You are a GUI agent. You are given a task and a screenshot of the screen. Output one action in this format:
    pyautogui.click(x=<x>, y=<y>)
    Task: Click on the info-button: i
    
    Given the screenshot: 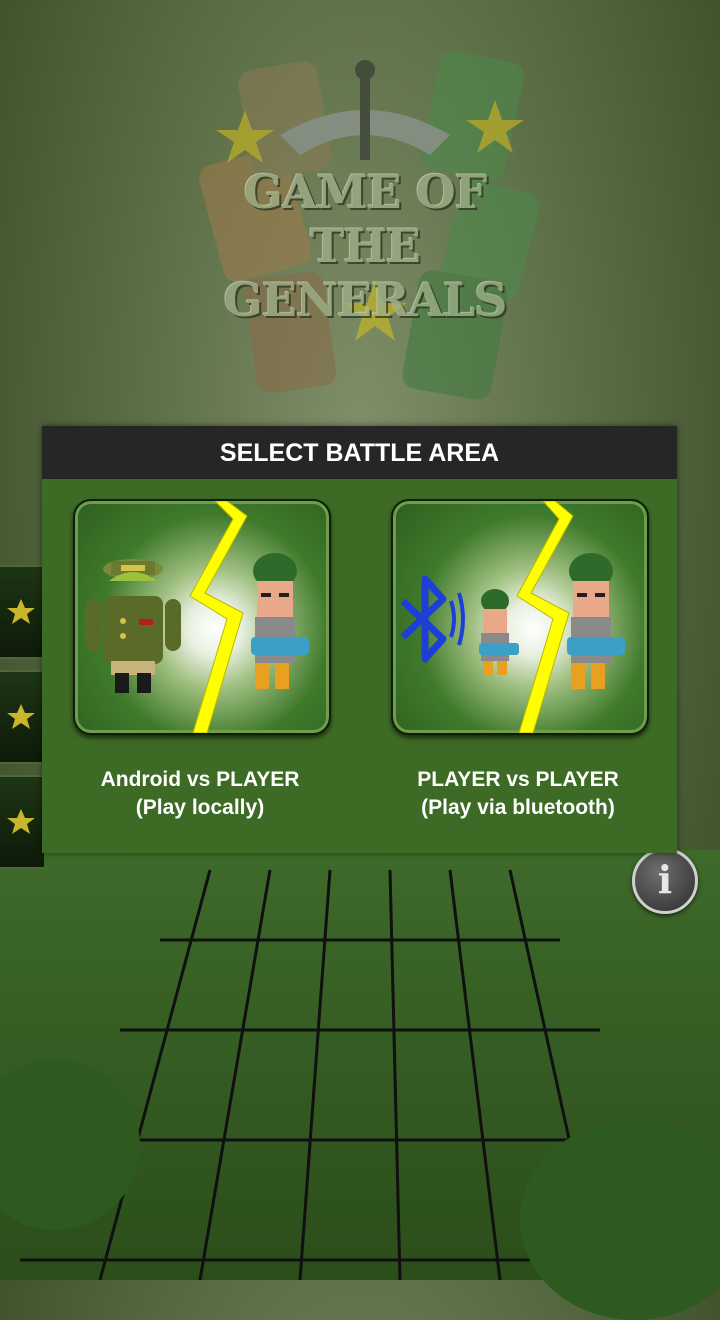 What is the action you would take?
    pyautogui.click(x=665, y=881)
    